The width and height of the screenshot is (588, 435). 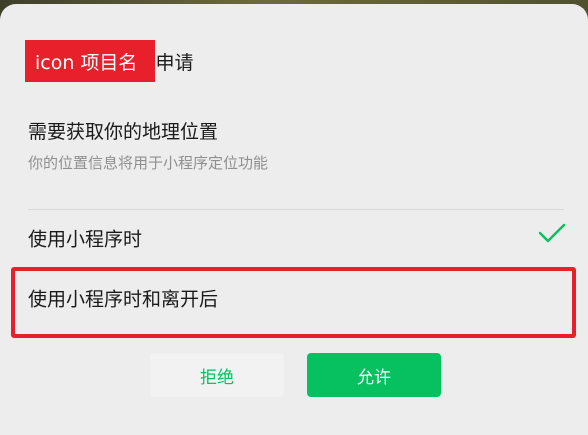 I want to click on permission-title: 需要获取你的地理位置, so click(x=123, y=132).